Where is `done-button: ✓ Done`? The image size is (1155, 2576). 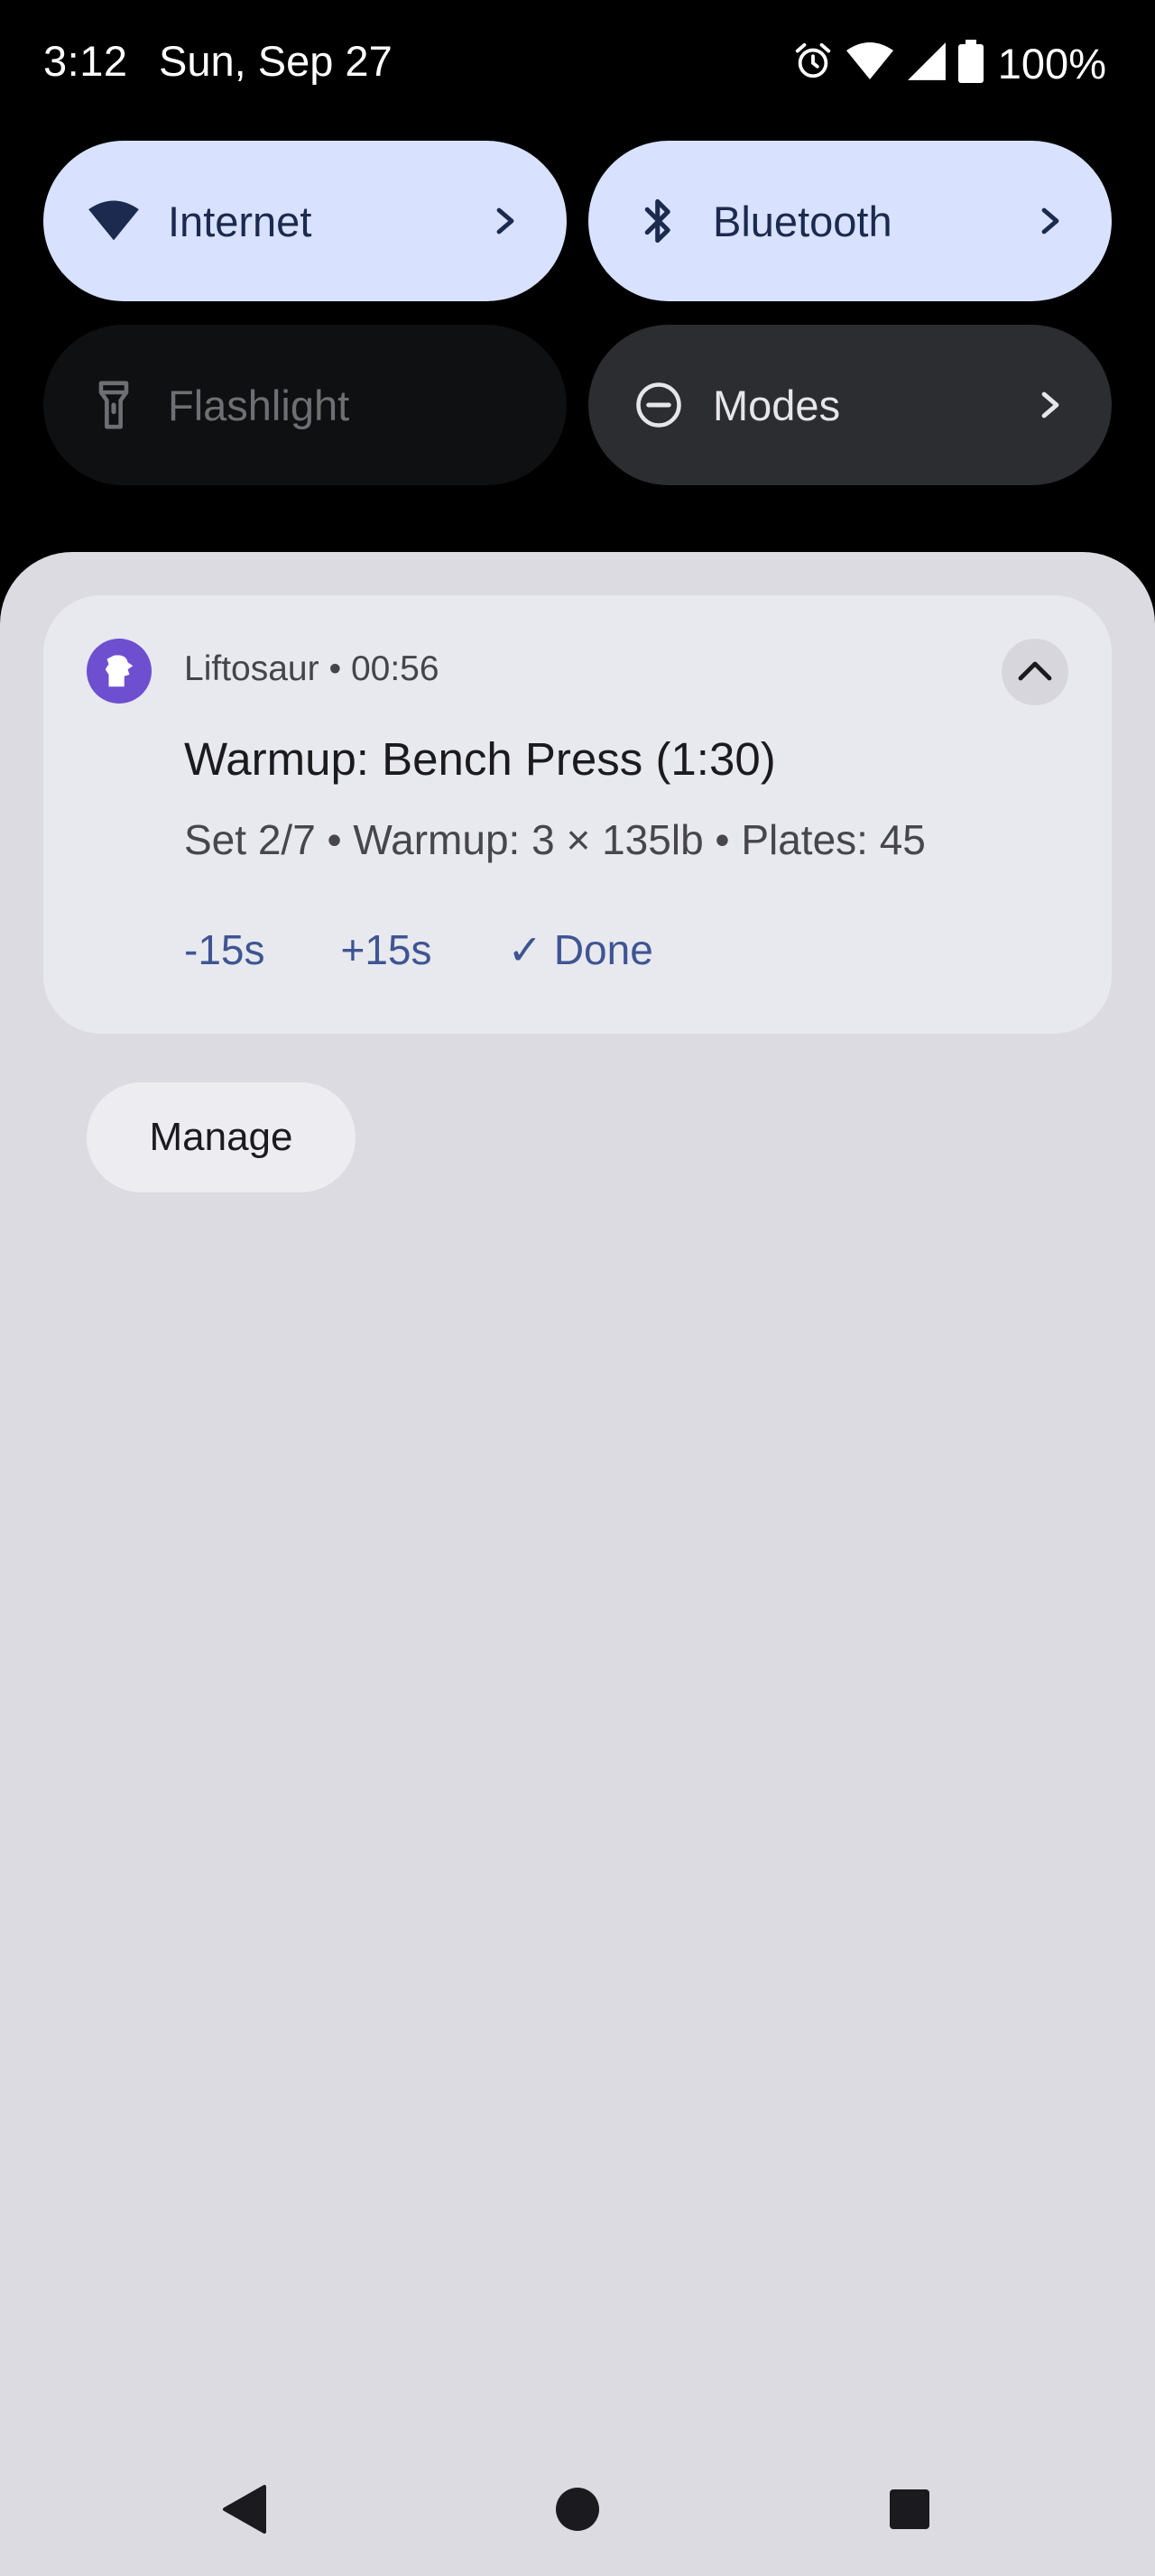
done-button: ✓ Done is located at coordinates (580, 950).